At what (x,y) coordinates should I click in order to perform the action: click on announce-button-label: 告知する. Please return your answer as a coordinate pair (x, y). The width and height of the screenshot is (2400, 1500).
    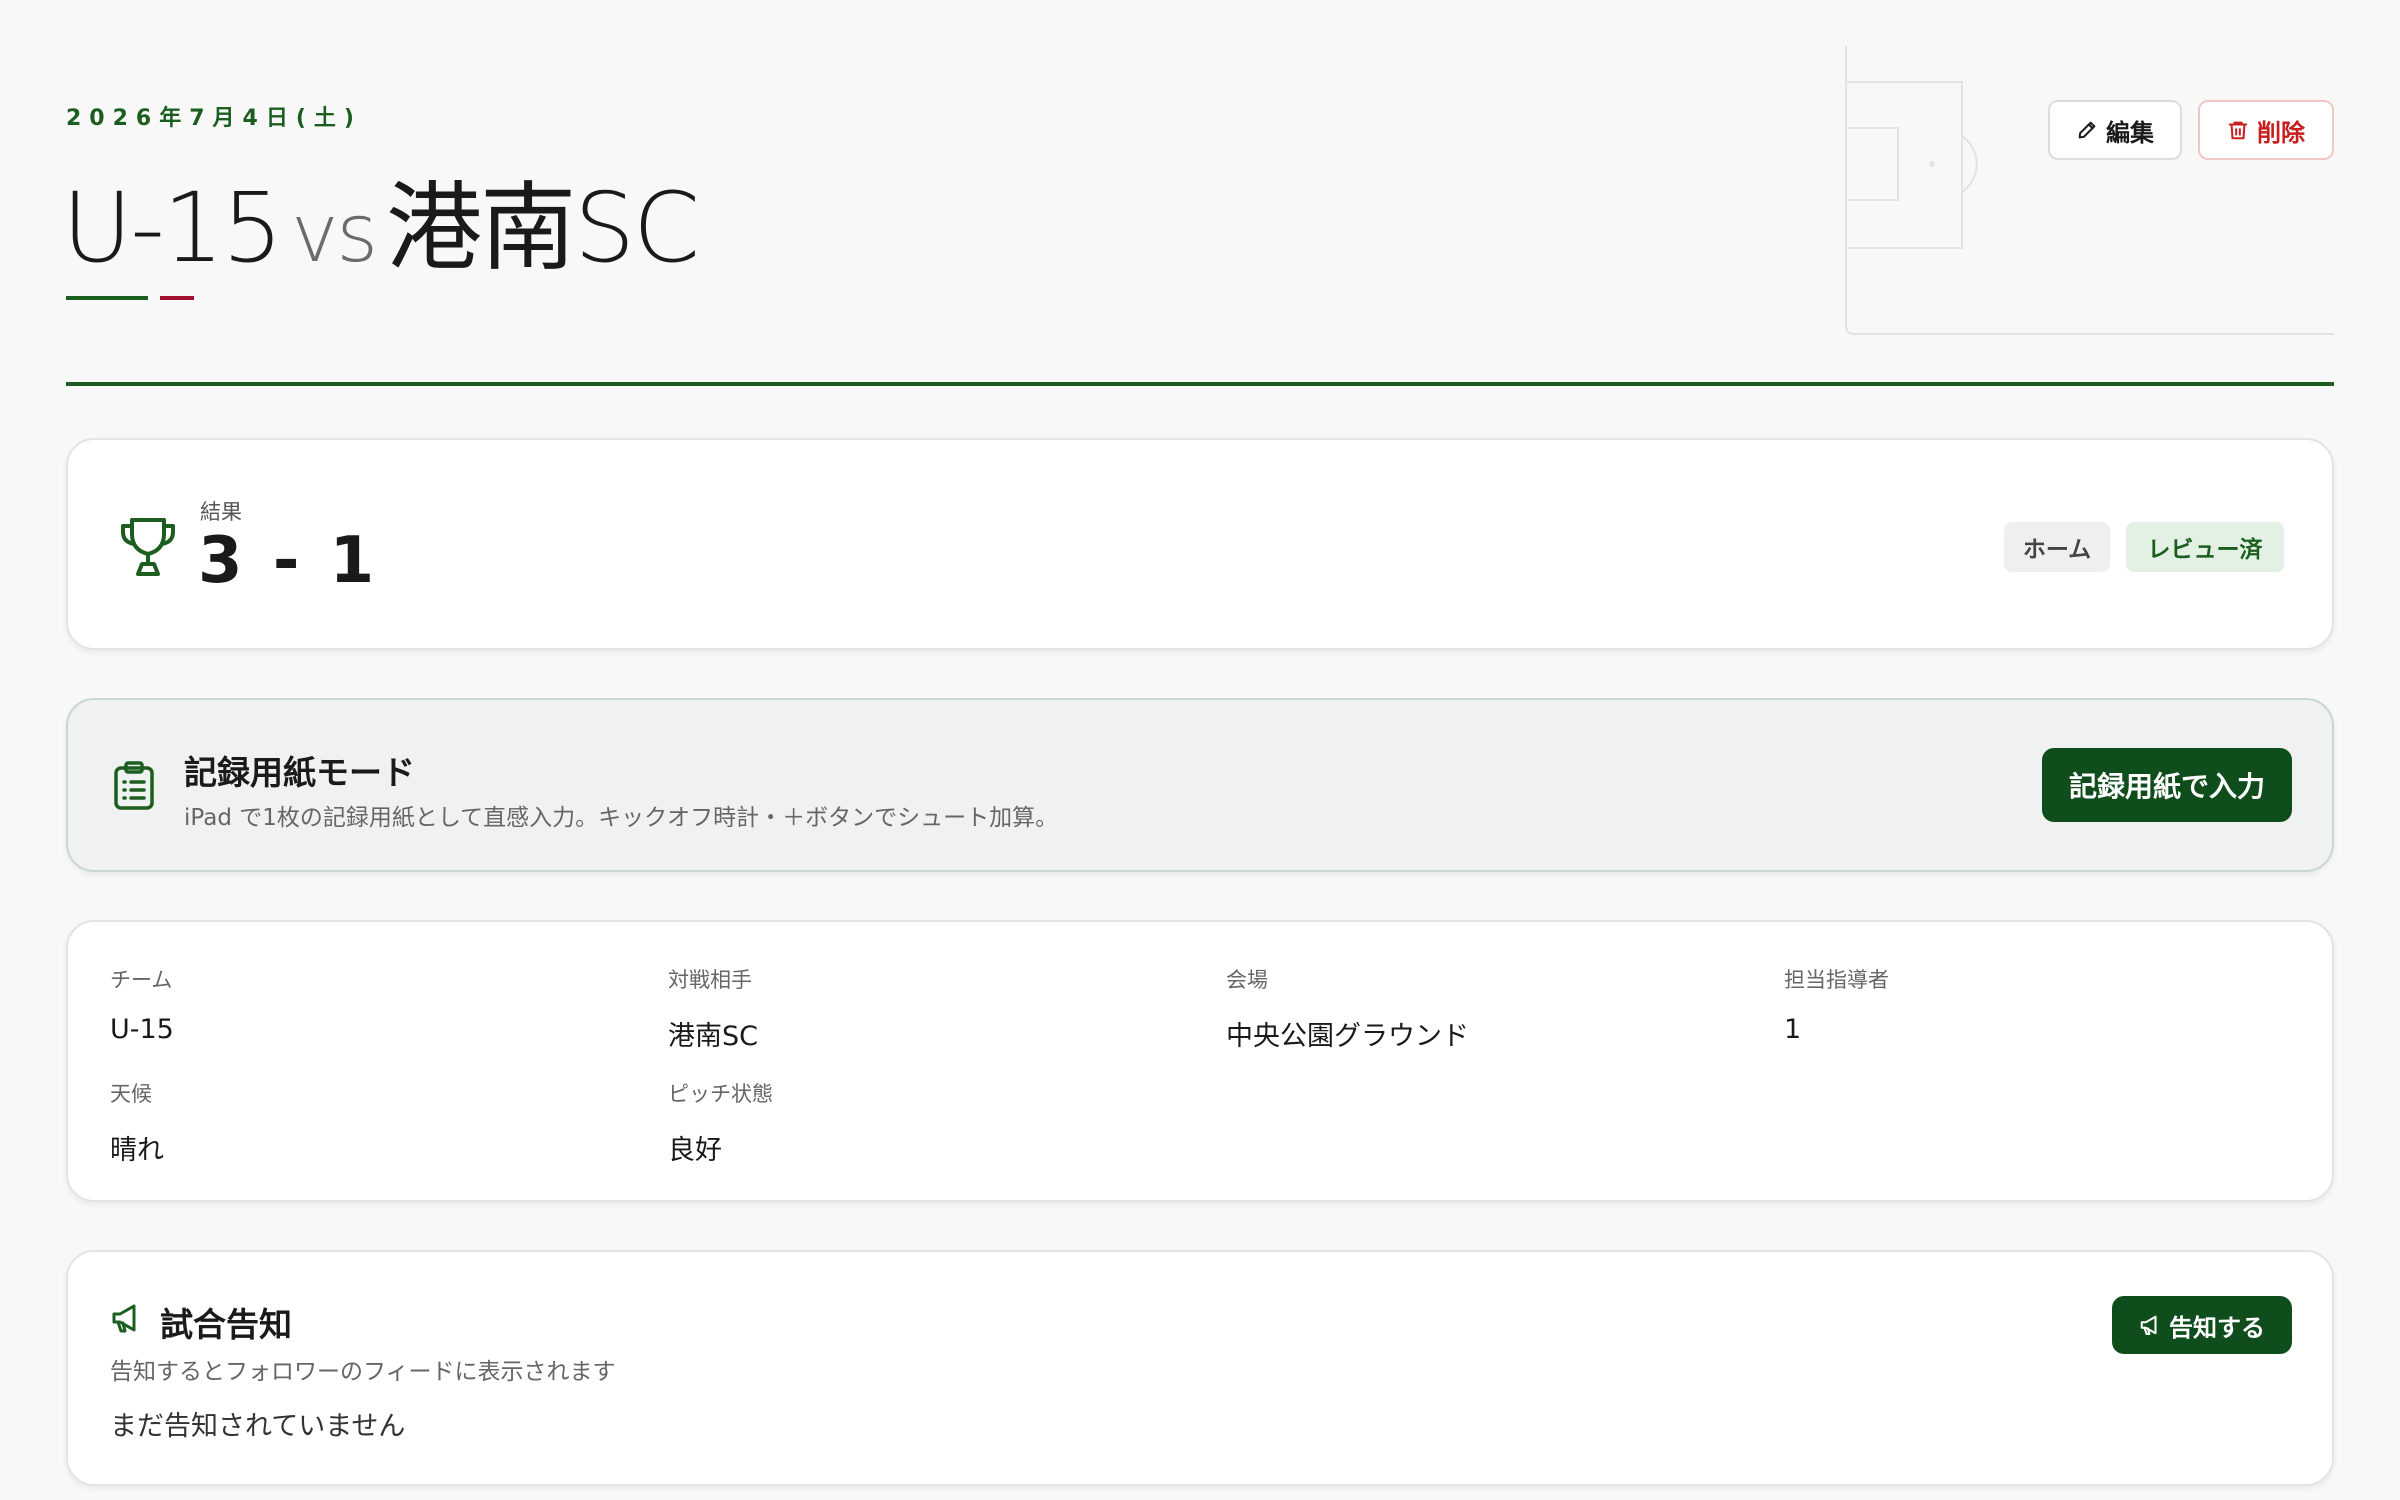
    Looking at the image, I should click on (2217, 1327).